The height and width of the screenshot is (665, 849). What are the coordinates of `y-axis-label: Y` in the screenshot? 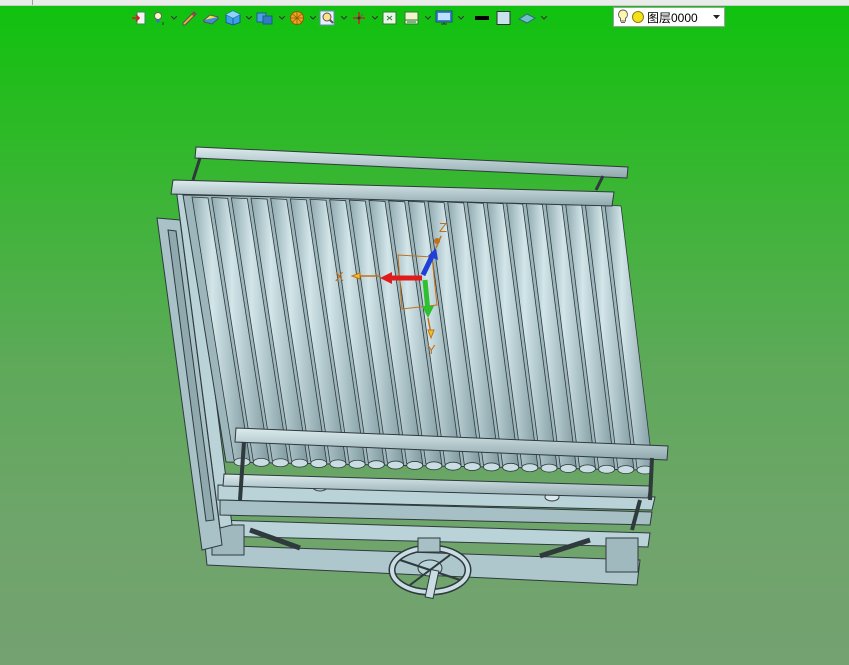 It's located at (431, 349).